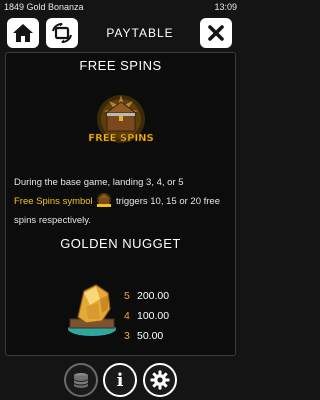  Describe the element at coordinates (153, 316) in the screenshot. I see `payout-amount: 100.00` at that location.